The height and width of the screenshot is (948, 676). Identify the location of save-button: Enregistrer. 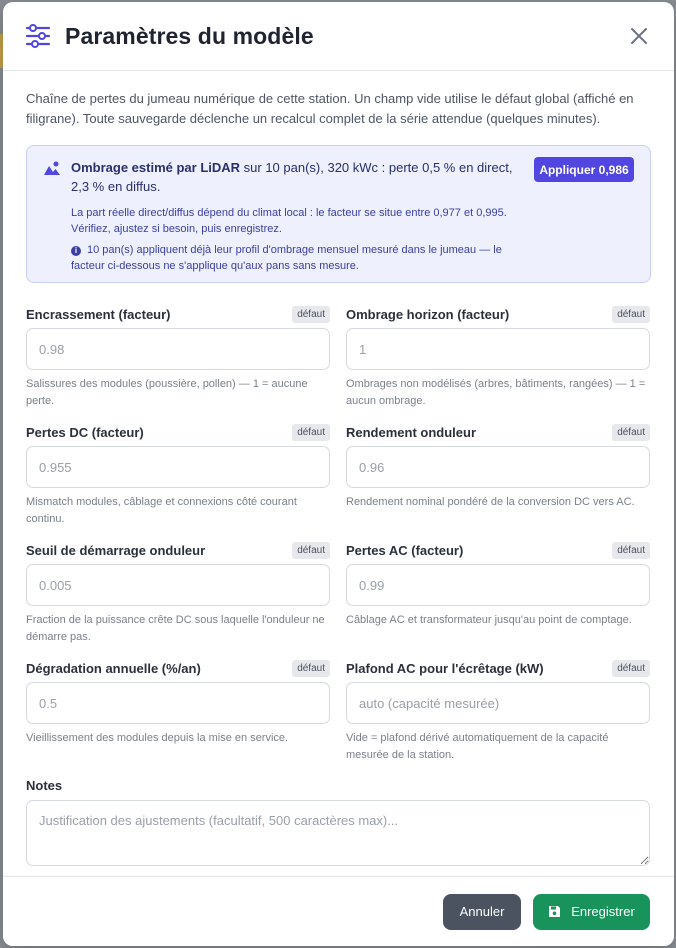
(591, 911).